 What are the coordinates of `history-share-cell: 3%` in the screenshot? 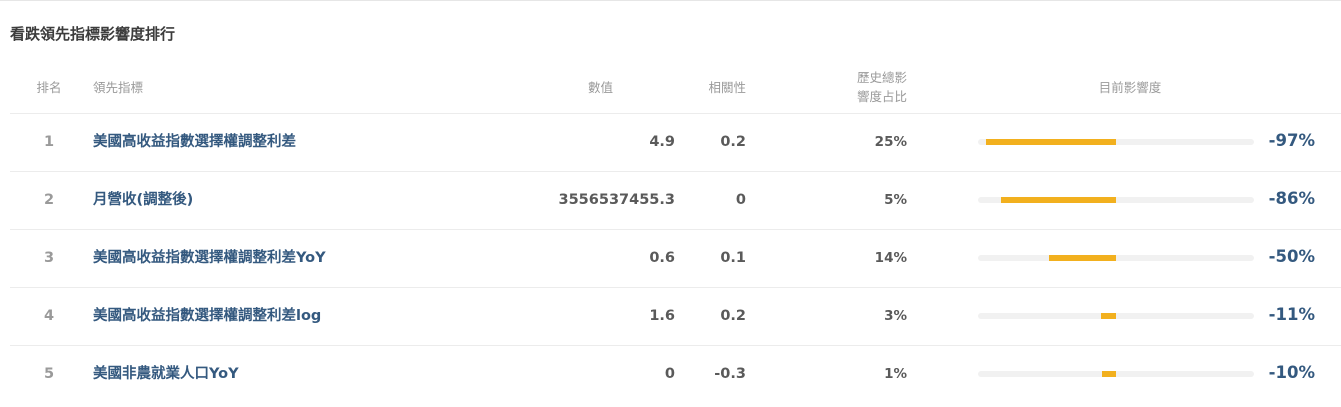 It's located at (895, 316).